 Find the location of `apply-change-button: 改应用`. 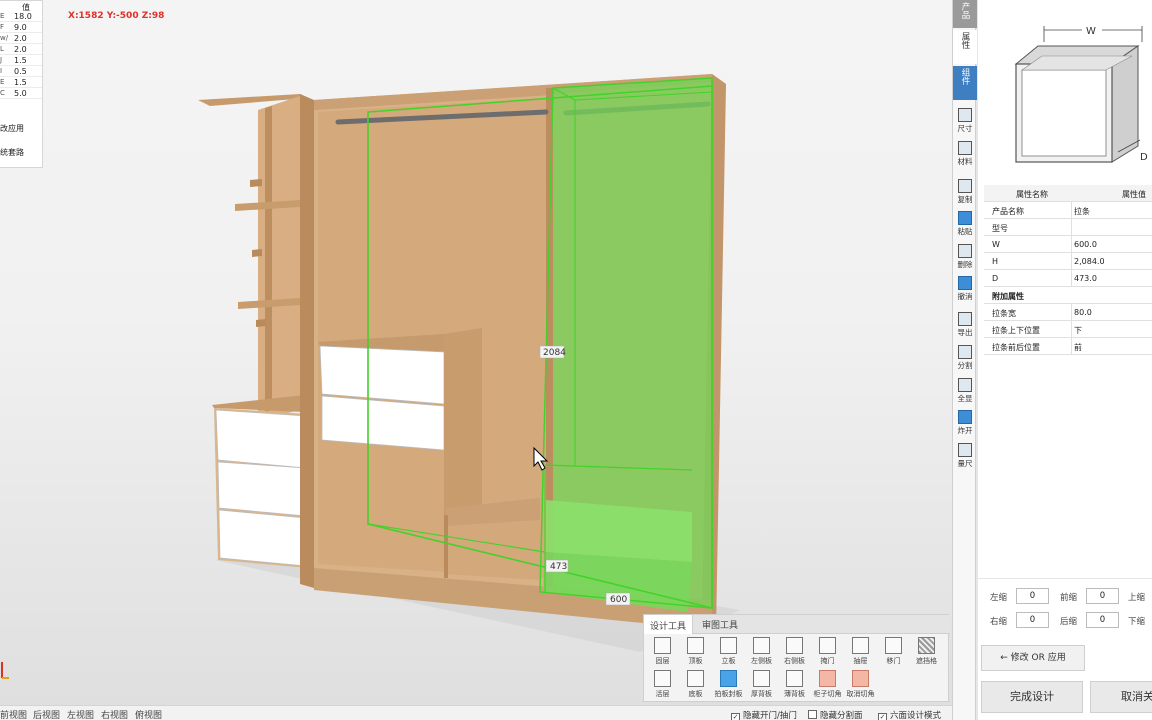

apply-change-button: 改应用 is located at coordinates (12, 128).